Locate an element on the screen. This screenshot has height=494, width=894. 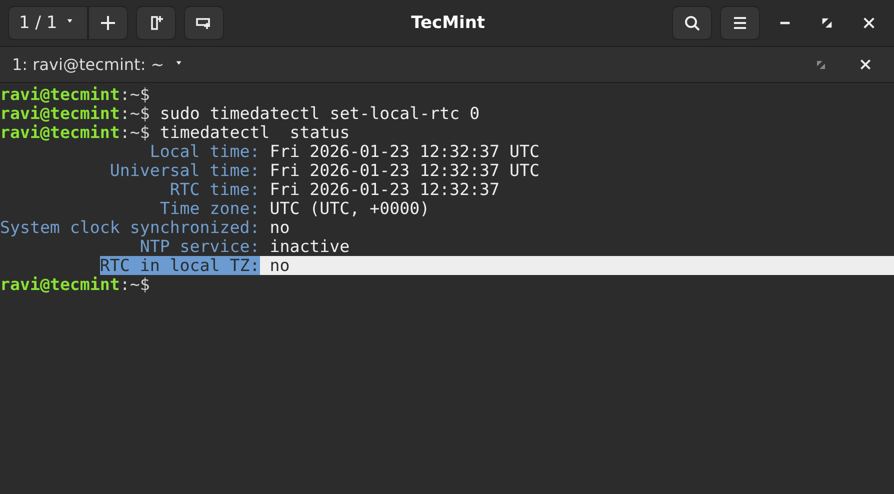
field-value: inactive is located at coordinates (309, 246).